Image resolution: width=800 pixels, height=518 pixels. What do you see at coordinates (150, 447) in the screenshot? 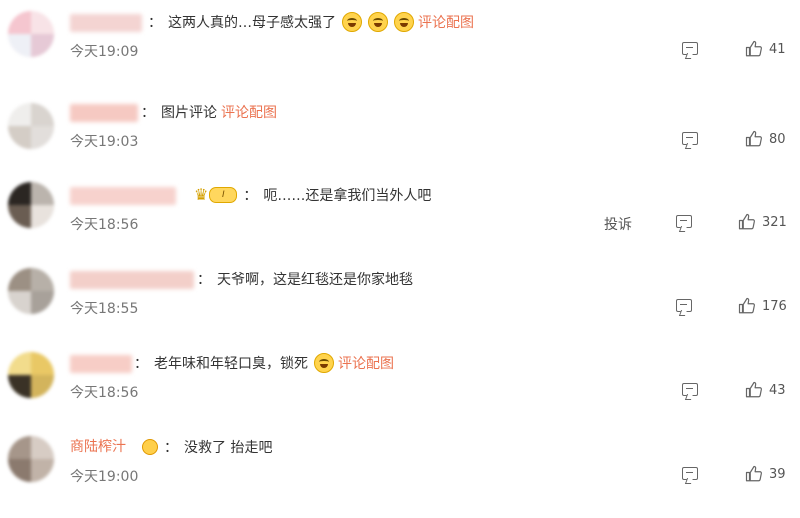
I see `crown-emoji-icon` at bounding box center [150, 447].